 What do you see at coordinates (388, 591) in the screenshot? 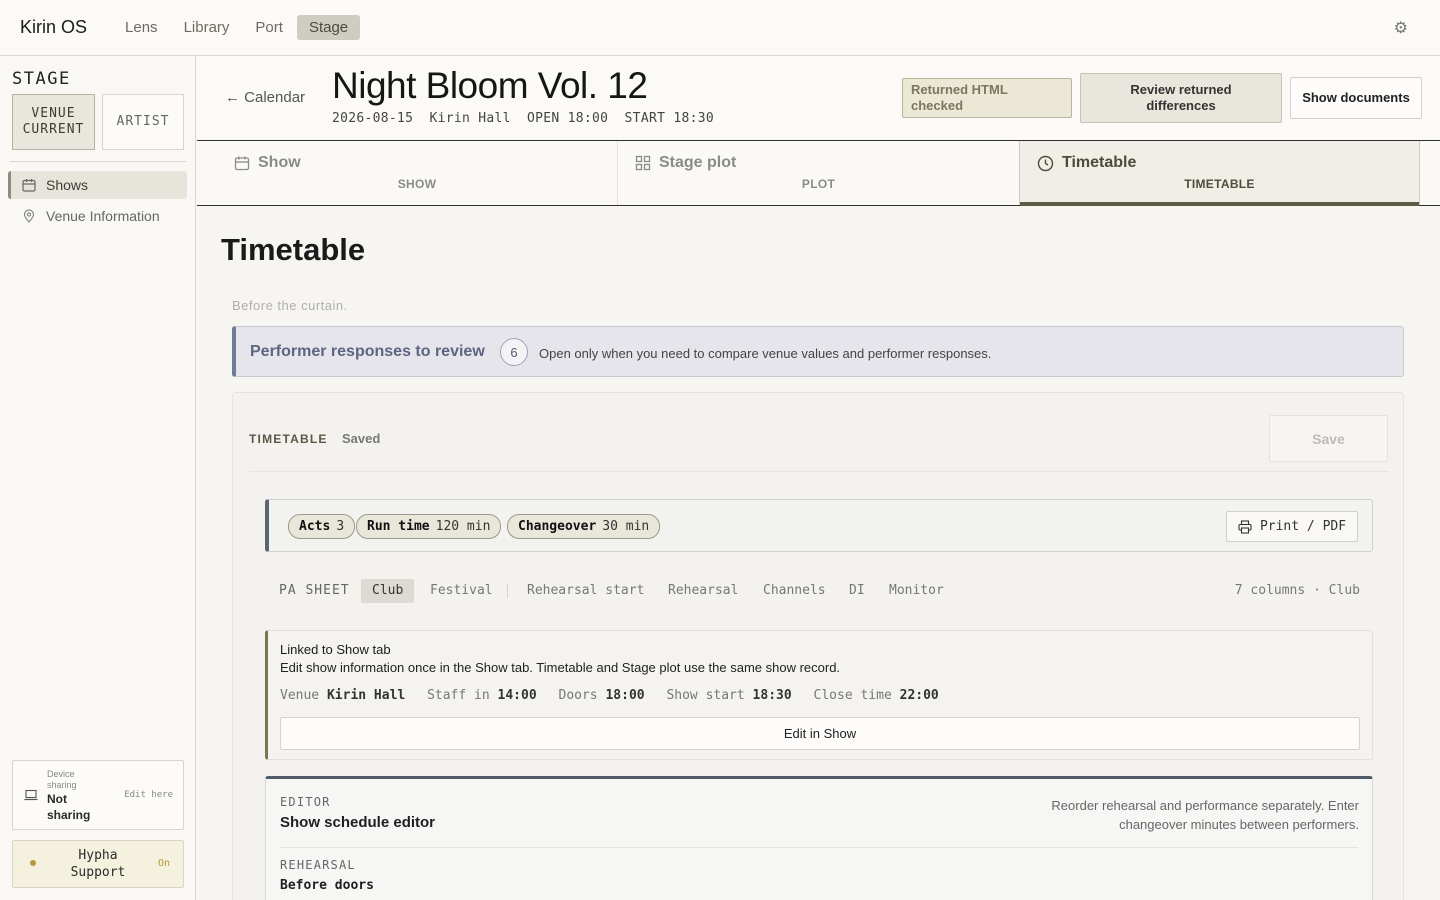
I see `preset-club: Club` at bounding box center [388, 591].